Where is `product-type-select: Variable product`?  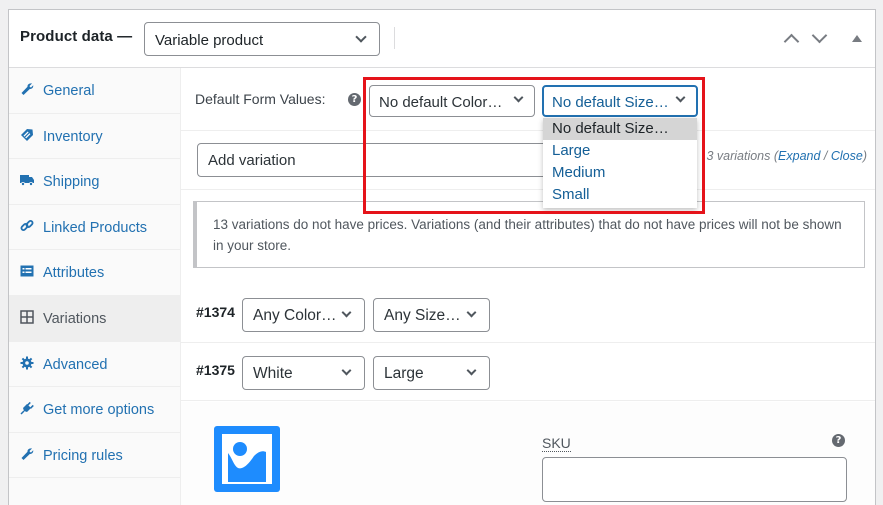 product-type-select: Variable product is located at coordinates (262, 39).